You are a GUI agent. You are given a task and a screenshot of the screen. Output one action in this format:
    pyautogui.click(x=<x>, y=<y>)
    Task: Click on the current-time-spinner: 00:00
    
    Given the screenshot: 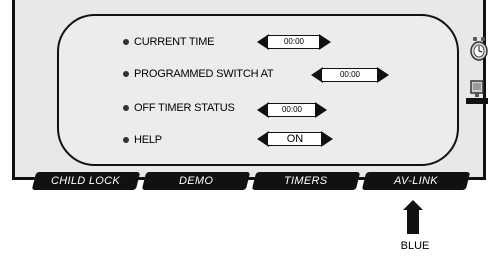 What is the action you would take?
    pyautogui.click(x=294, y=42)
    